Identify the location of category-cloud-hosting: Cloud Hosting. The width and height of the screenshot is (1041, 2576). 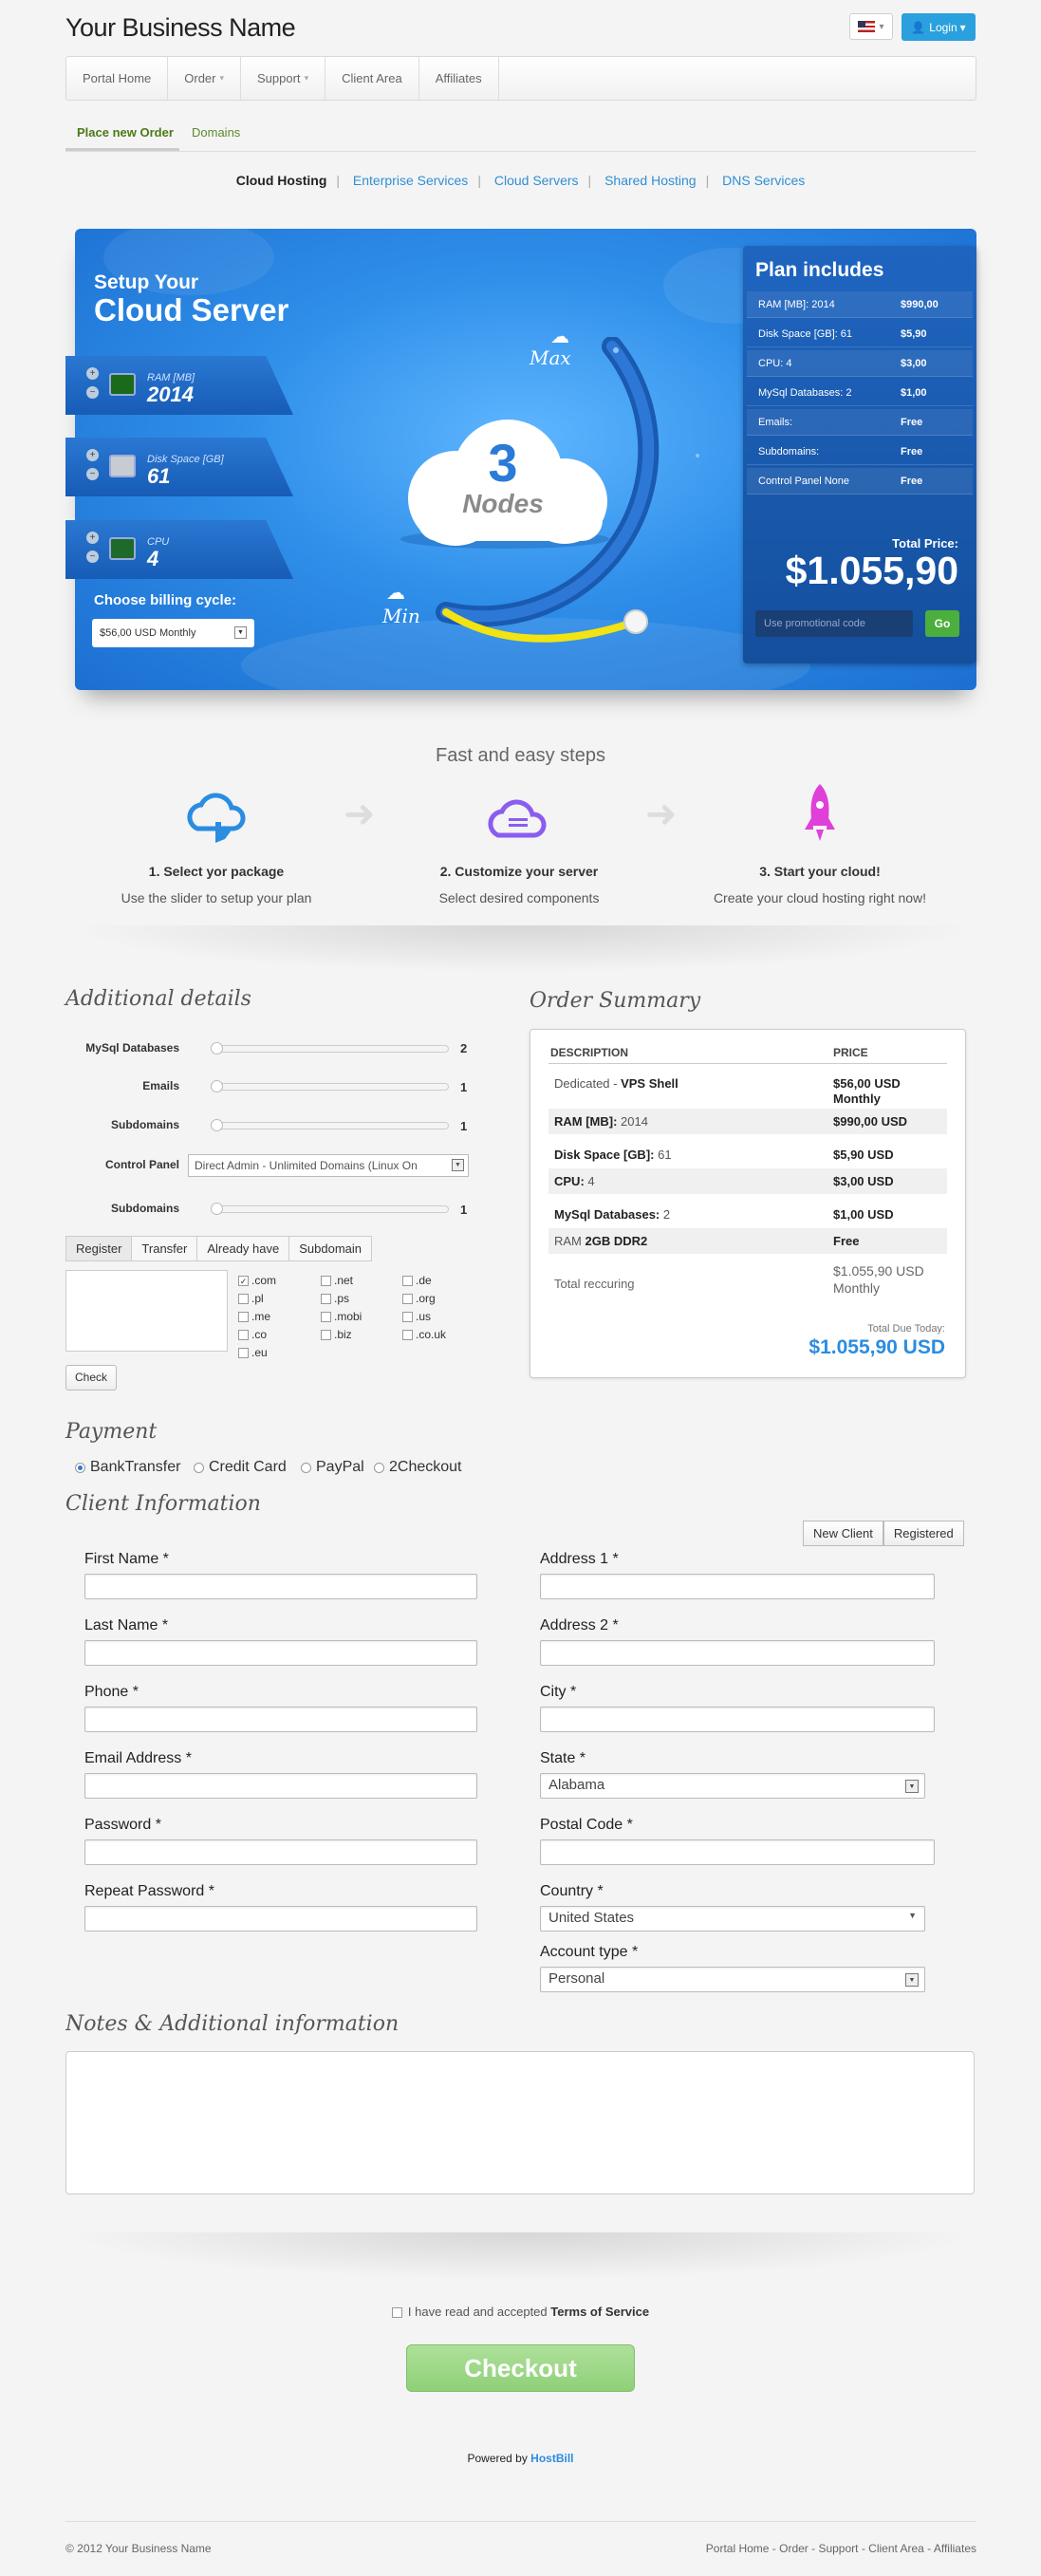
(281, 180).